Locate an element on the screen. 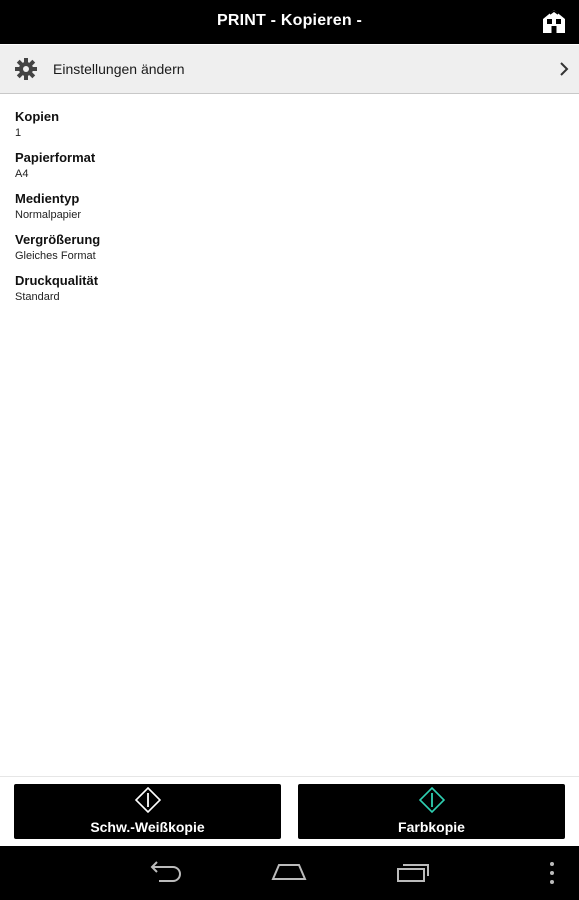  page-title: PRINT - Kopieren - is located at coordinates (289, 20).